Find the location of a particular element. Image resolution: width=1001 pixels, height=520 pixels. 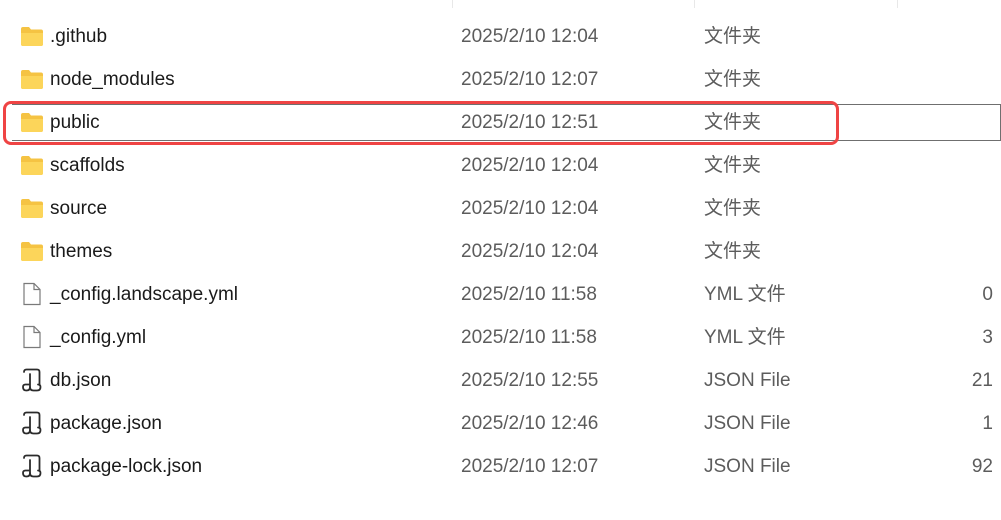

file-size: 3 is located at coordinates (987, 337).